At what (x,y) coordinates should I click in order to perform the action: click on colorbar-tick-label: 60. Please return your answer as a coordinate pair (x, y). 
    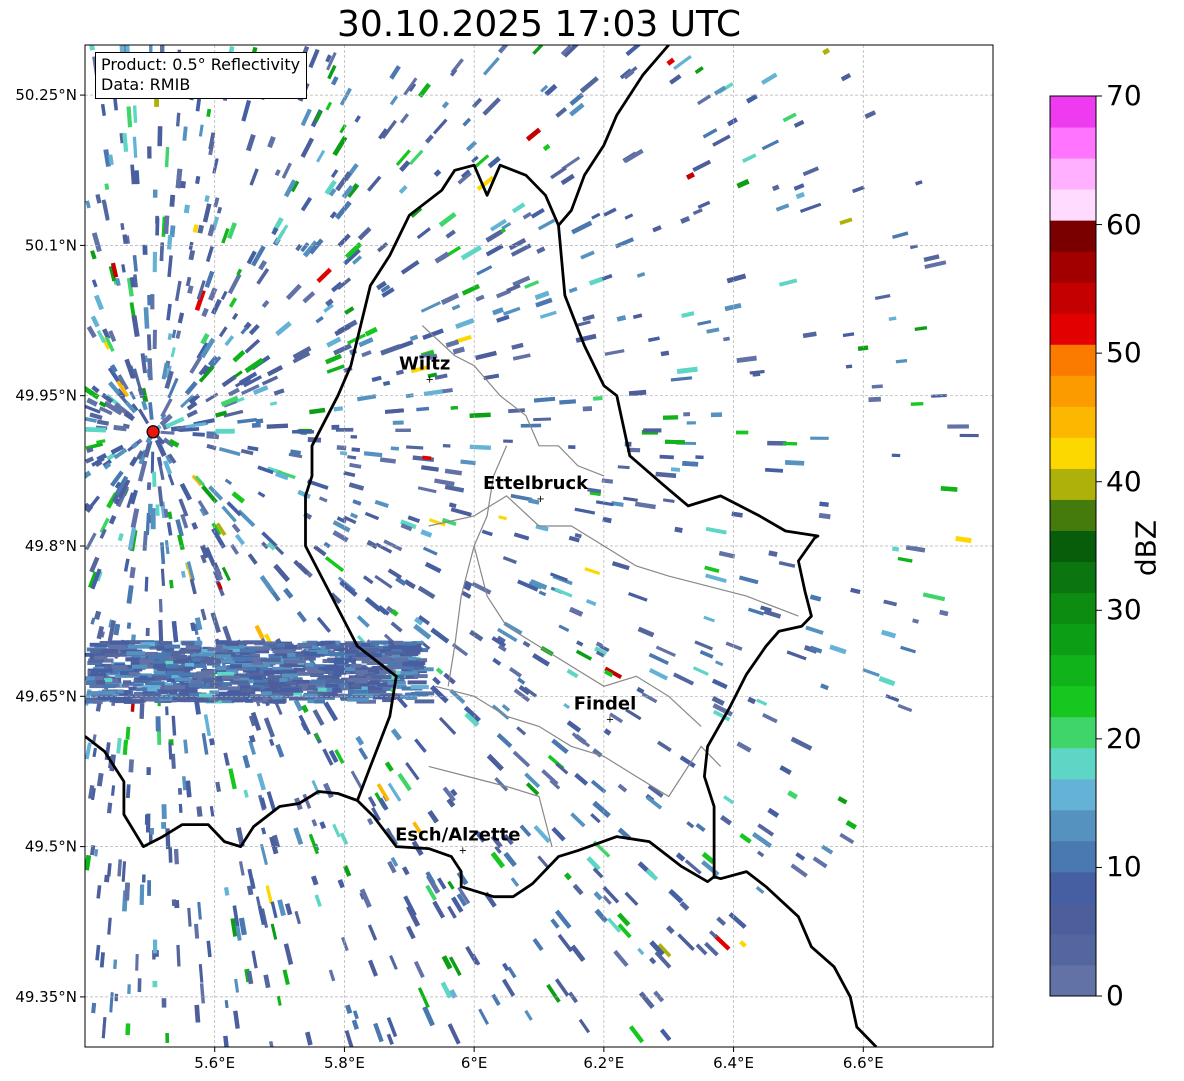
    Looking at the image, I should click on (1124, 224).